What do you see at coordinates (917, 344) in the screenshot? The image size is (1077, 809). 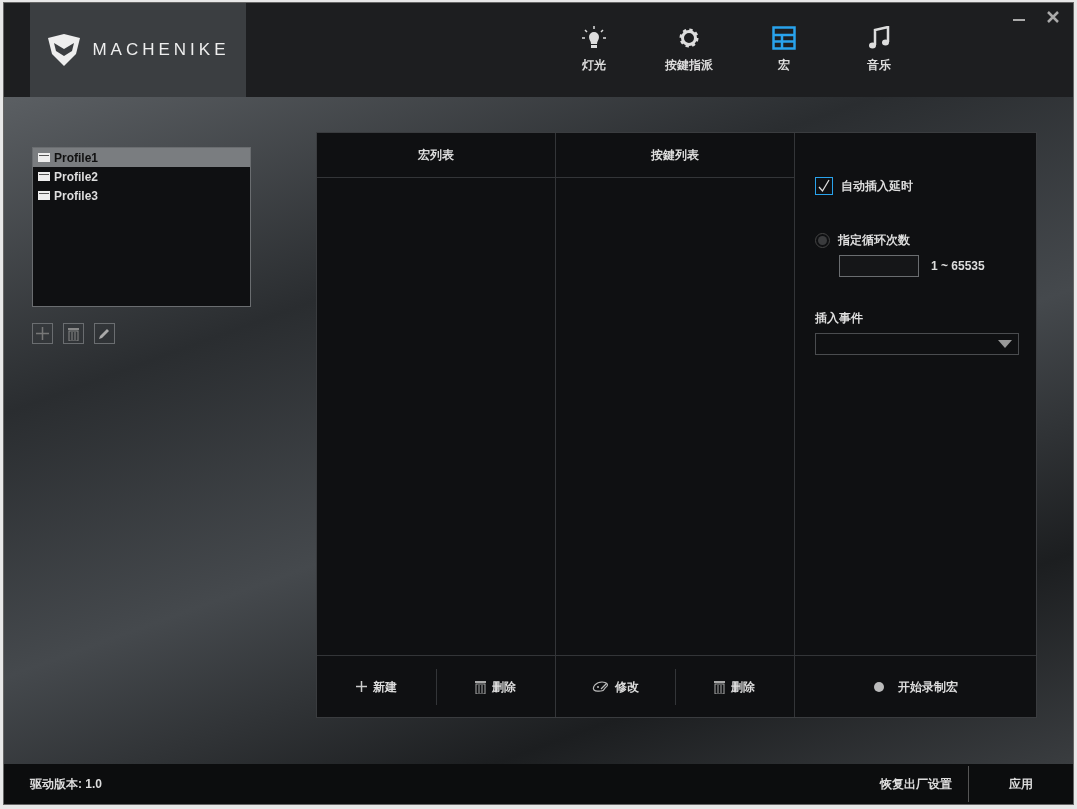 I see `insert-event-dropdown` at bounding box center [917, 344].